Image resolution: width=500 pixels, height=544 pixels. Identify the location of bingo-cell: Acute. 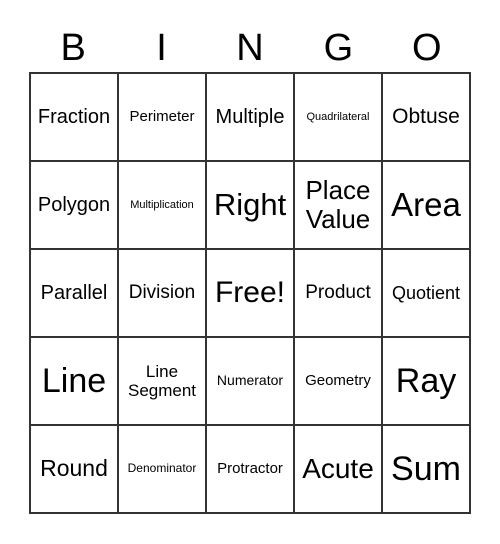
(338, 469).